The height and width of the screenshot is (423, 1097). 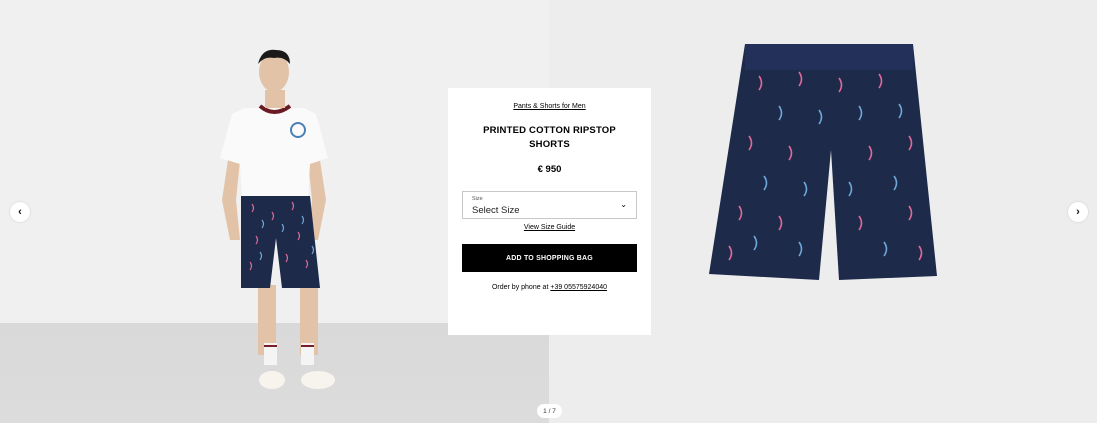 What do you see at coordinates (496, 210) in the screenshot?
I see `size-select-value: Select Size` at bounding box center [496, 210].